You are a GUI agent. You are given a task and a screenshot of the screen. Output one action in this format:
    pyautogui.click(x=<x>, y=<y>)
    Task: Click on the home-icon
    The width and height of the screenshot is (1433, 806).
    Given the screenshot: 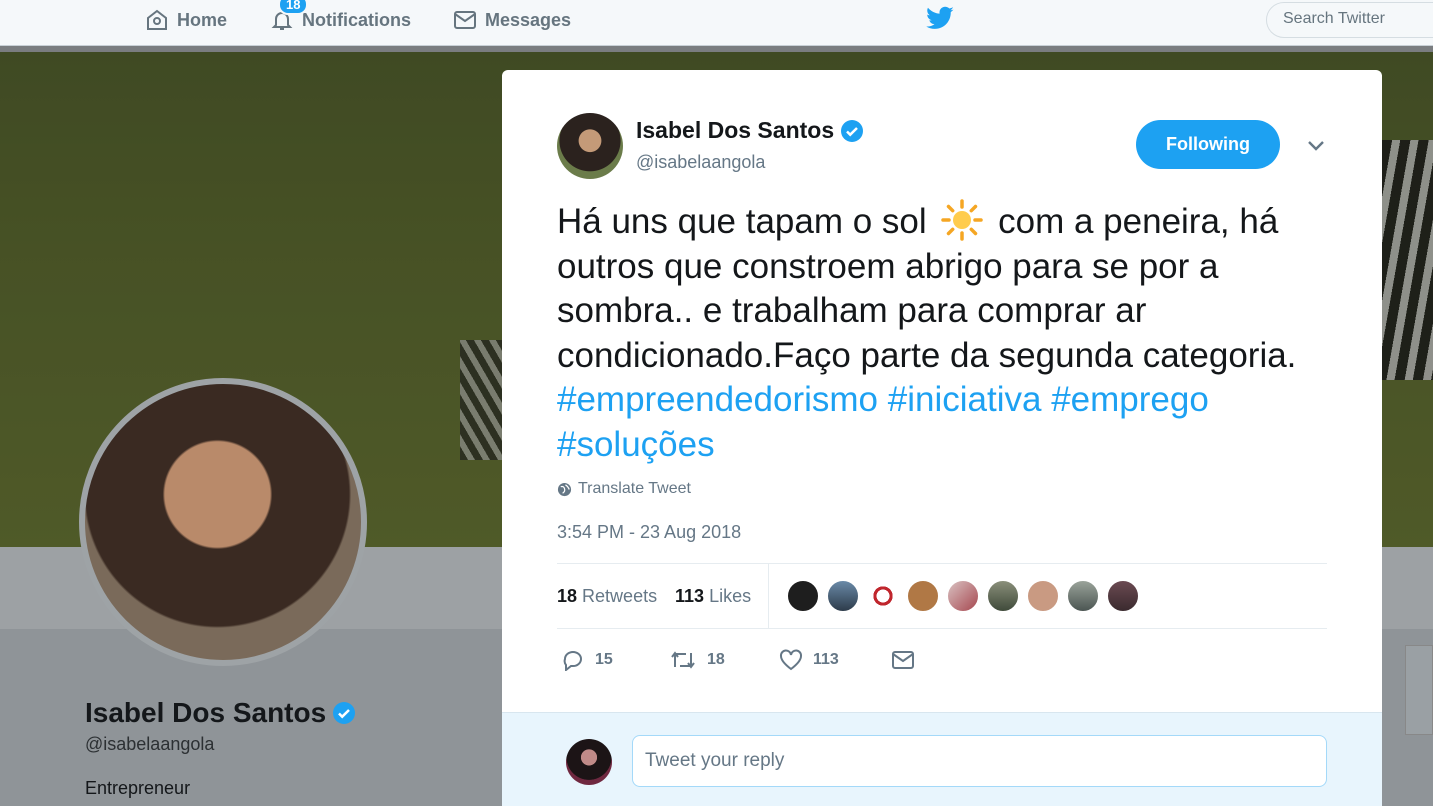 What is the action you would take?
    pyautogui.click(x=157, y=19)
    